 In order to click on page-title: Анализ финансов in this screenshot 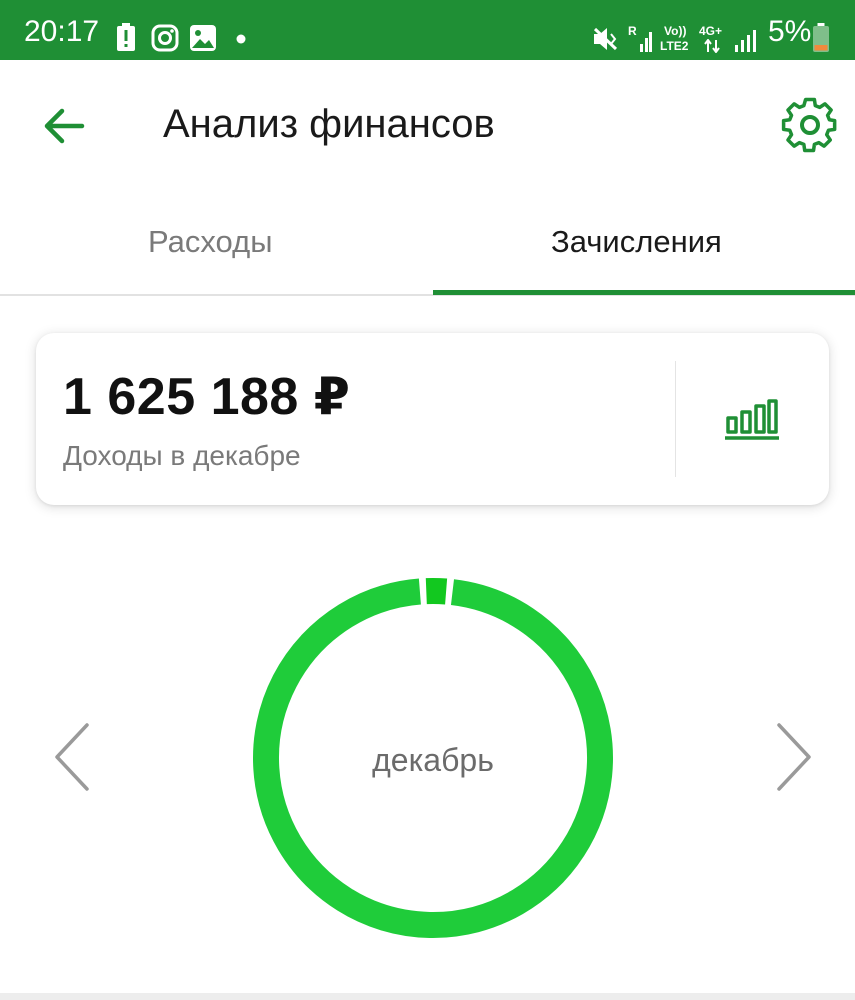, I will do `click(329, 124)`.